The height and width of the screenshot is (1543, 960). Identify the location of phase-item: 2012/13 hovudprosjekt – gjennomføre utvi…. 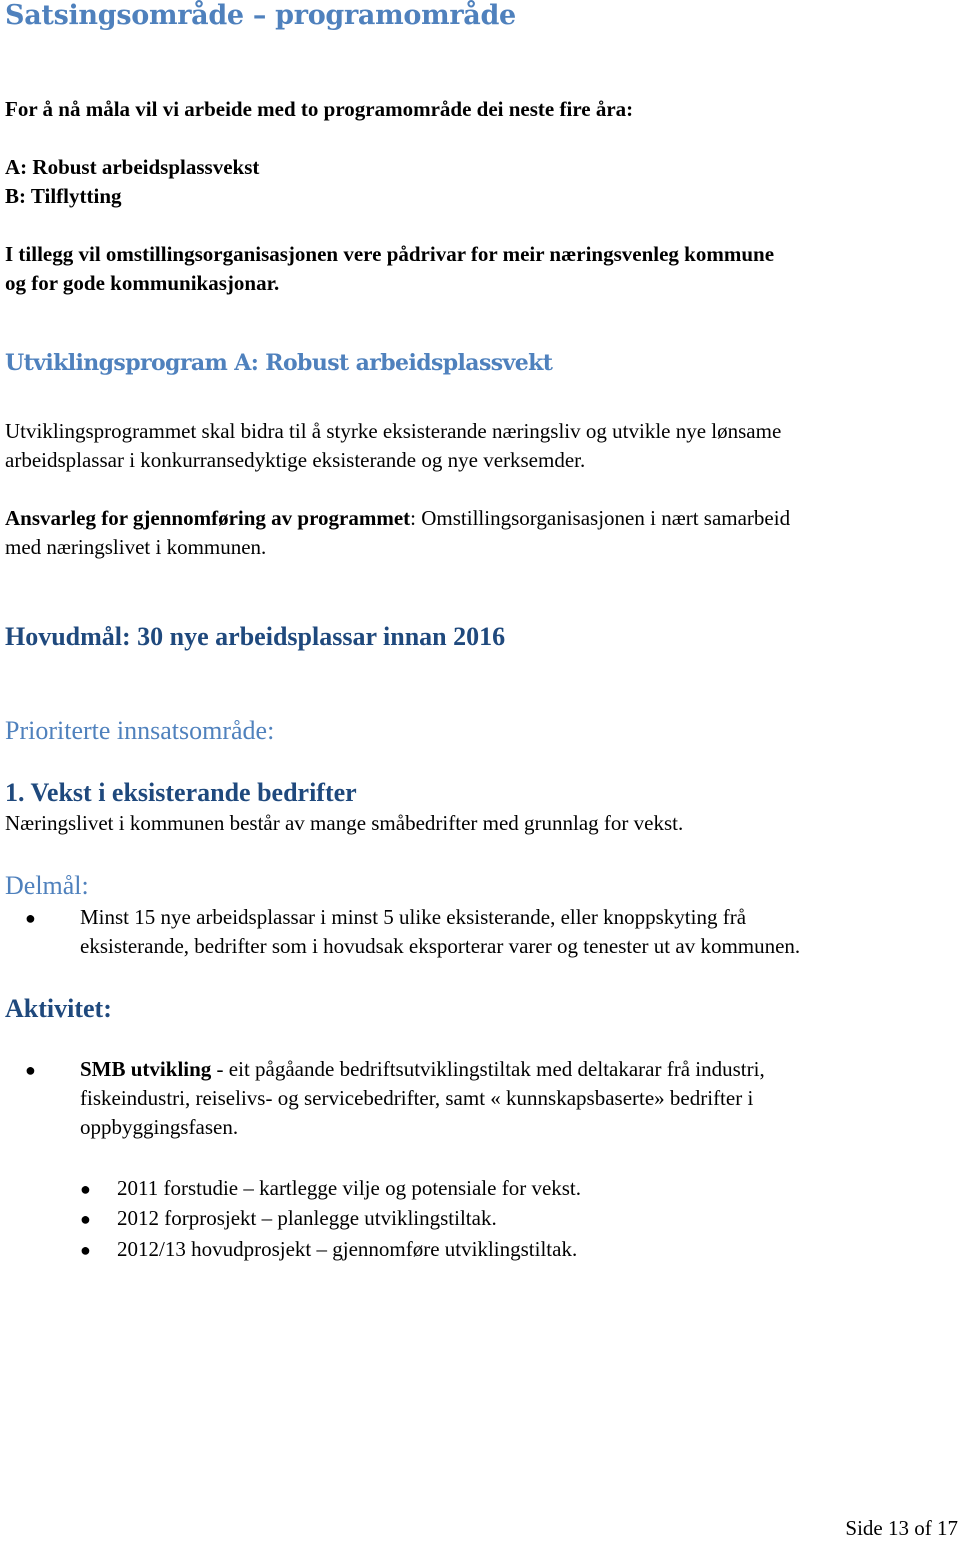
(347, 1249).